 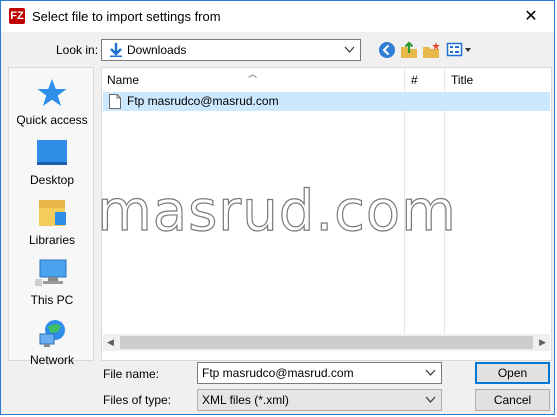 What do you see at coordinates (52, 120) in the screenshot?
I see `place-label: Quick access` at bounding box center [52, 120].